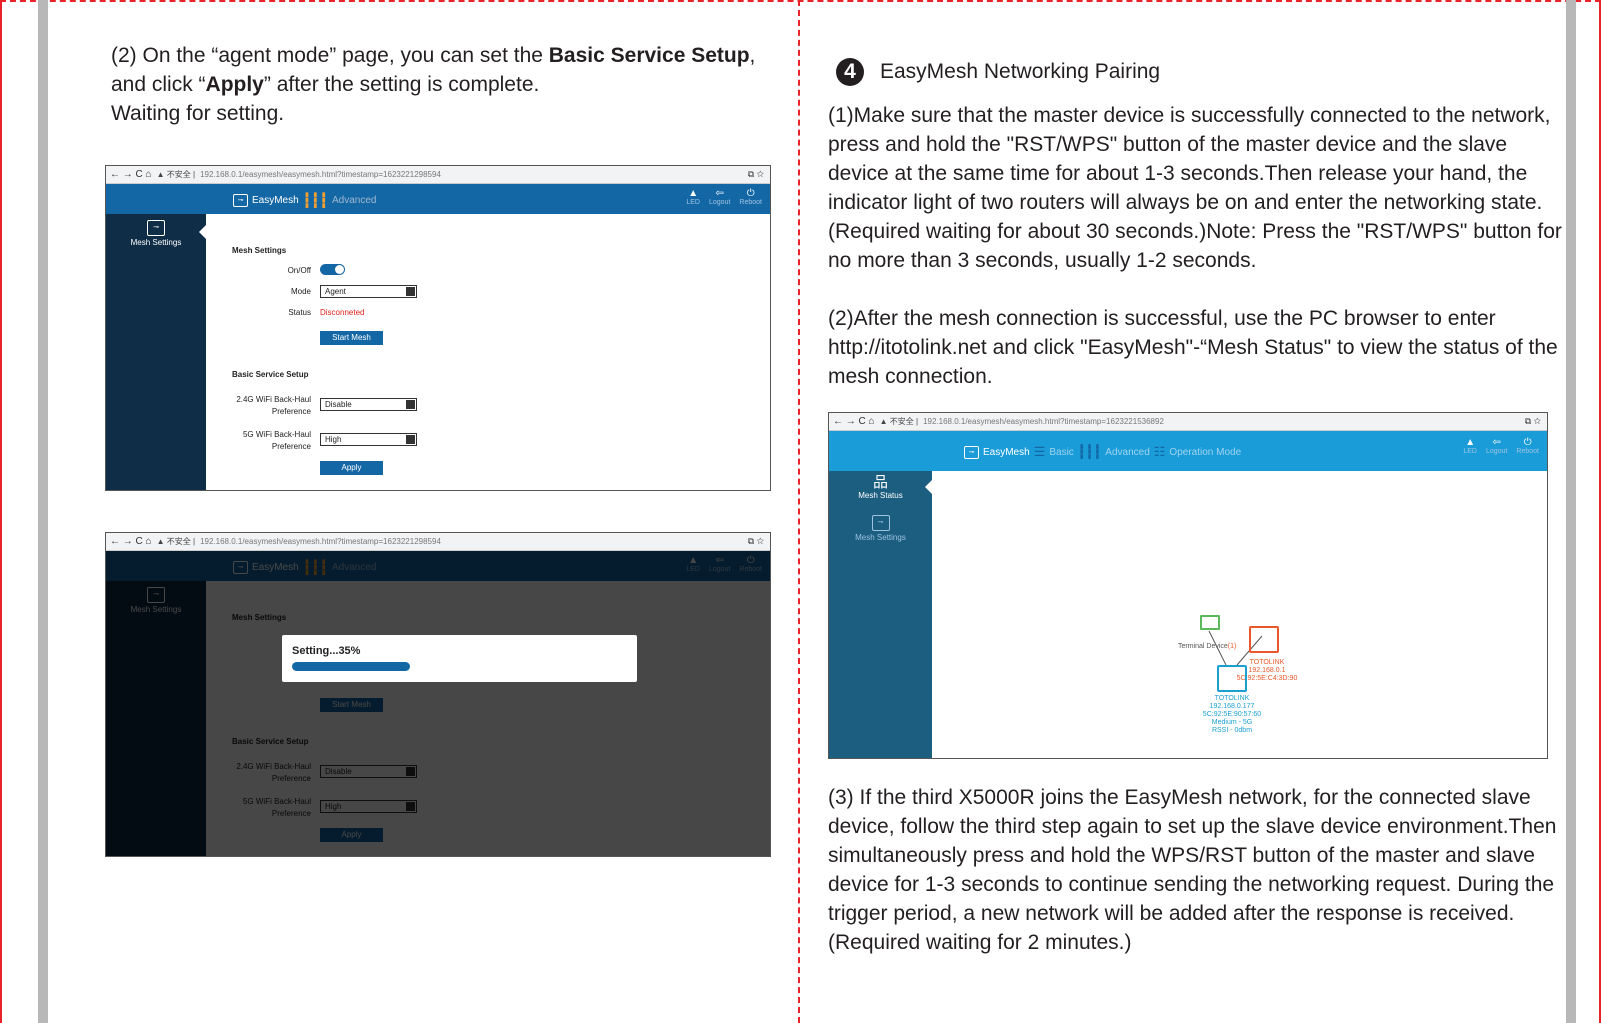 Image resolution: width=1601 pixels, height=1023 pixels. I want to click on terminal-device-label: Terminal Device(1), so click(1207, 647).